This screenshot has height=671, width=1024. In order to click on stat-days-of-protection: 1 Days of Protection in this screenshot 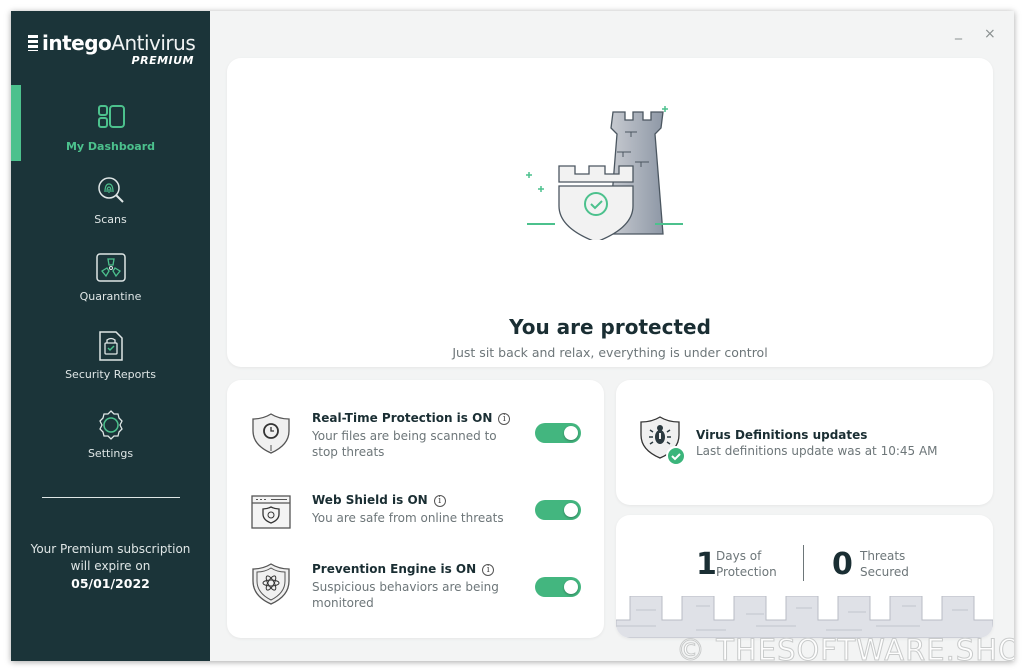, I will do `click(746, 565)`.